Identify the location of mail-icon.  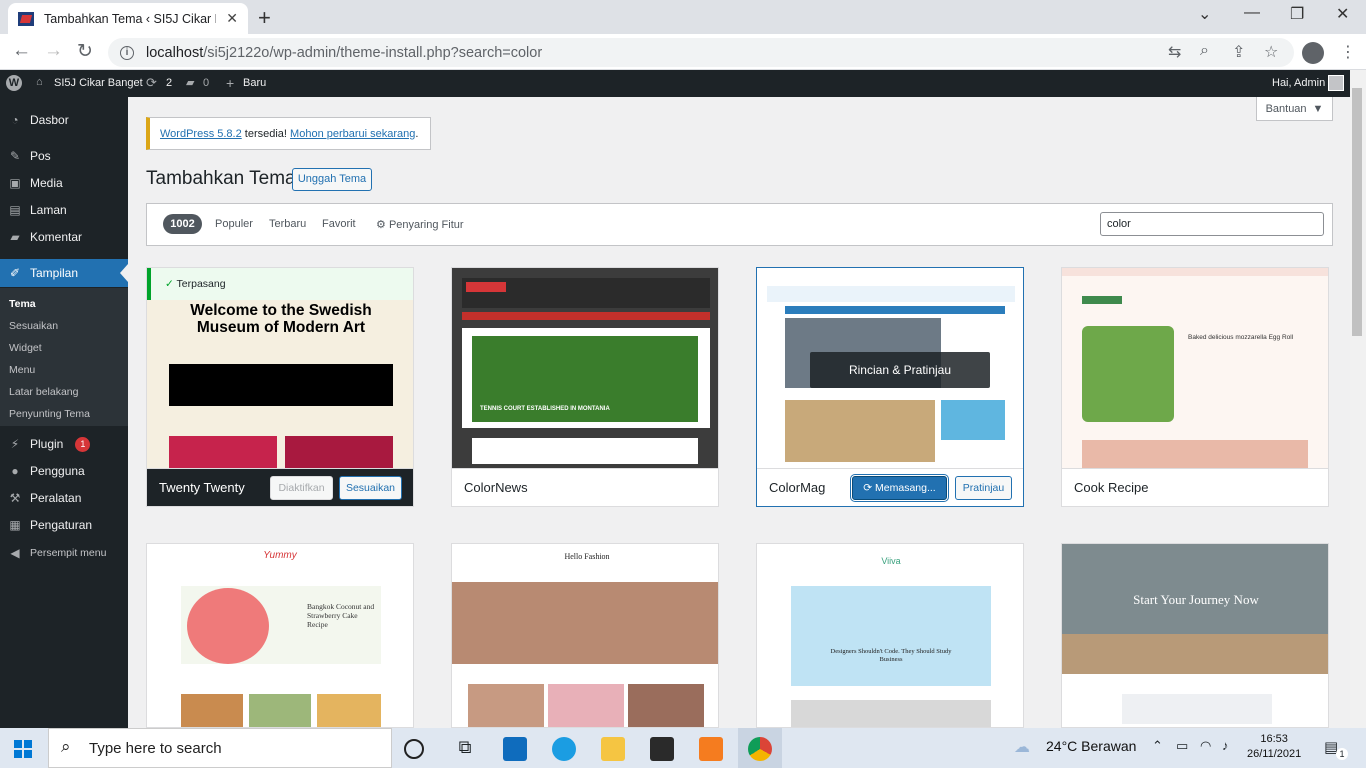
(515, 749).